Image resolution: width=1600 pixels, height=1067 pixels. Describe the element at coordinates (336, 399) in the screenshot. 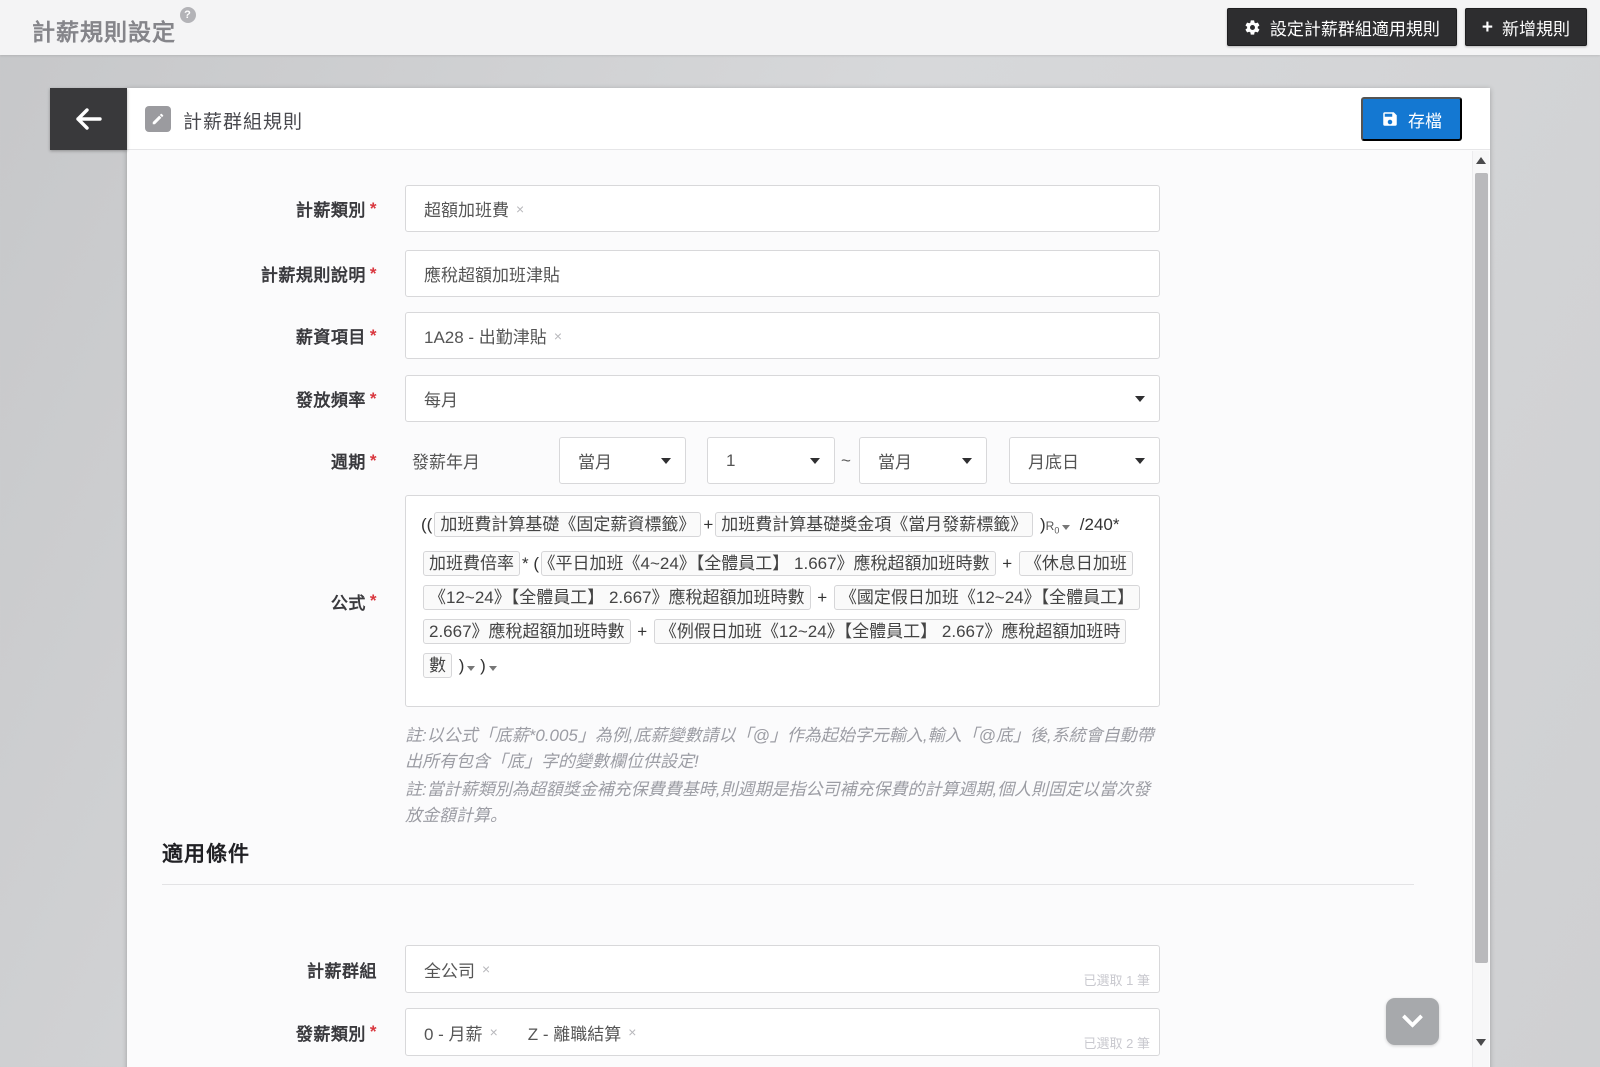

I see `pay-frequency-label: 發放頻率 *` at that location.